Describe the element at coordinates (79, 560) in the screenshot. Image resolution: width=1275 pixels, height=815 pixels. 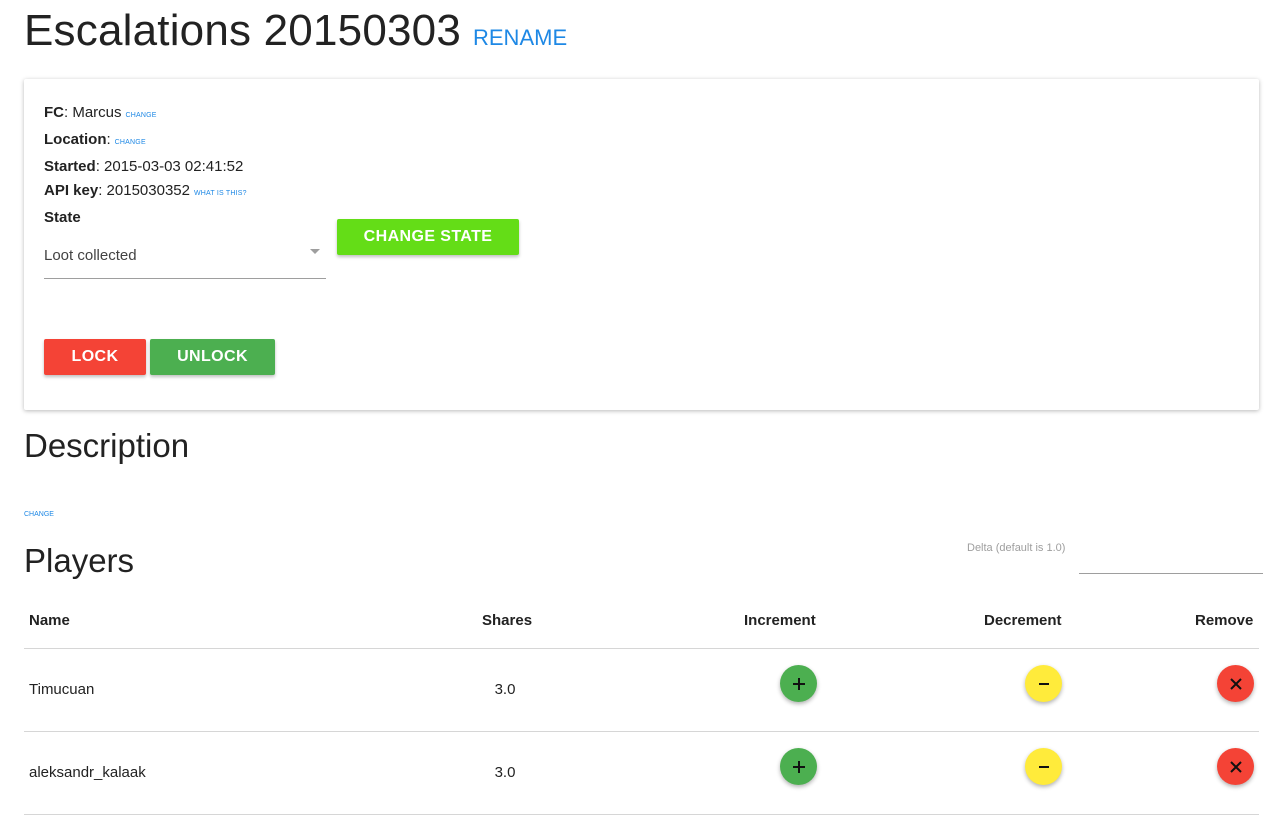
I see `players-title: Players` at that location.